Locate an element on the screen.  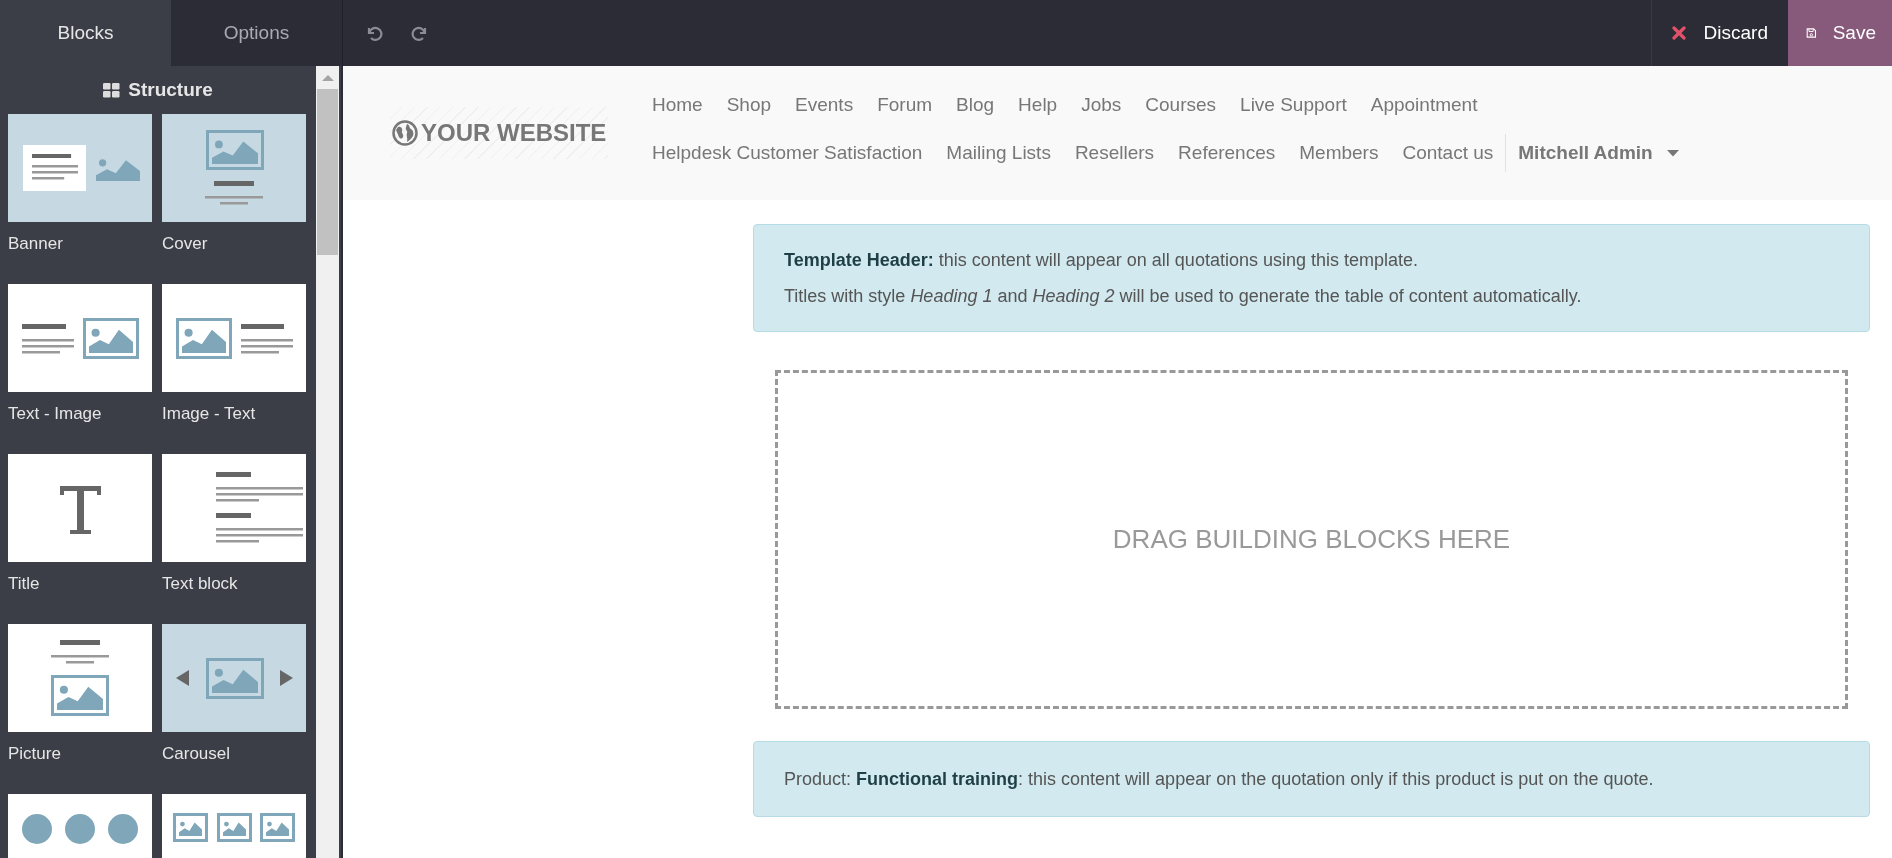
nav-link: Resellers is located at coordinates (1114, 153).